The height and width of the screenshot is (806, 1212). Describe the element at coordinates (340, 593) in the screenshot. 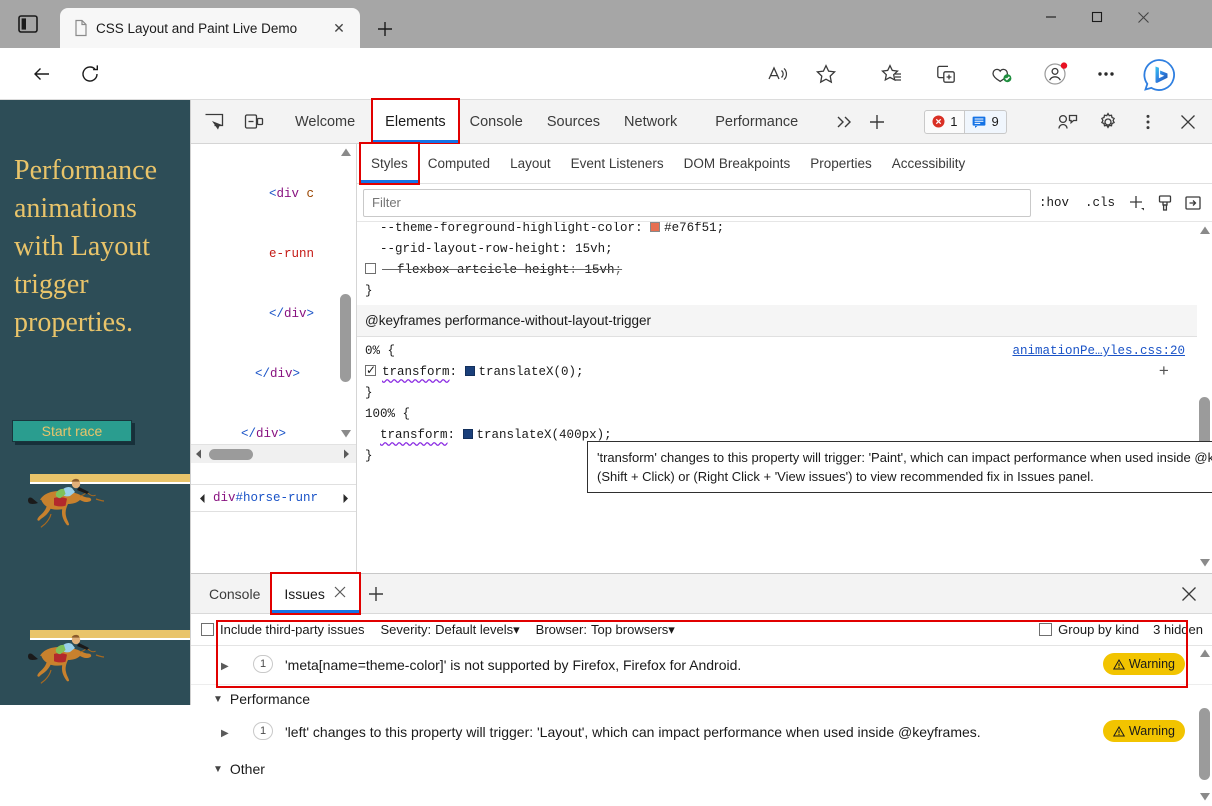

I see `drawer-tab-close-icon` at that location.